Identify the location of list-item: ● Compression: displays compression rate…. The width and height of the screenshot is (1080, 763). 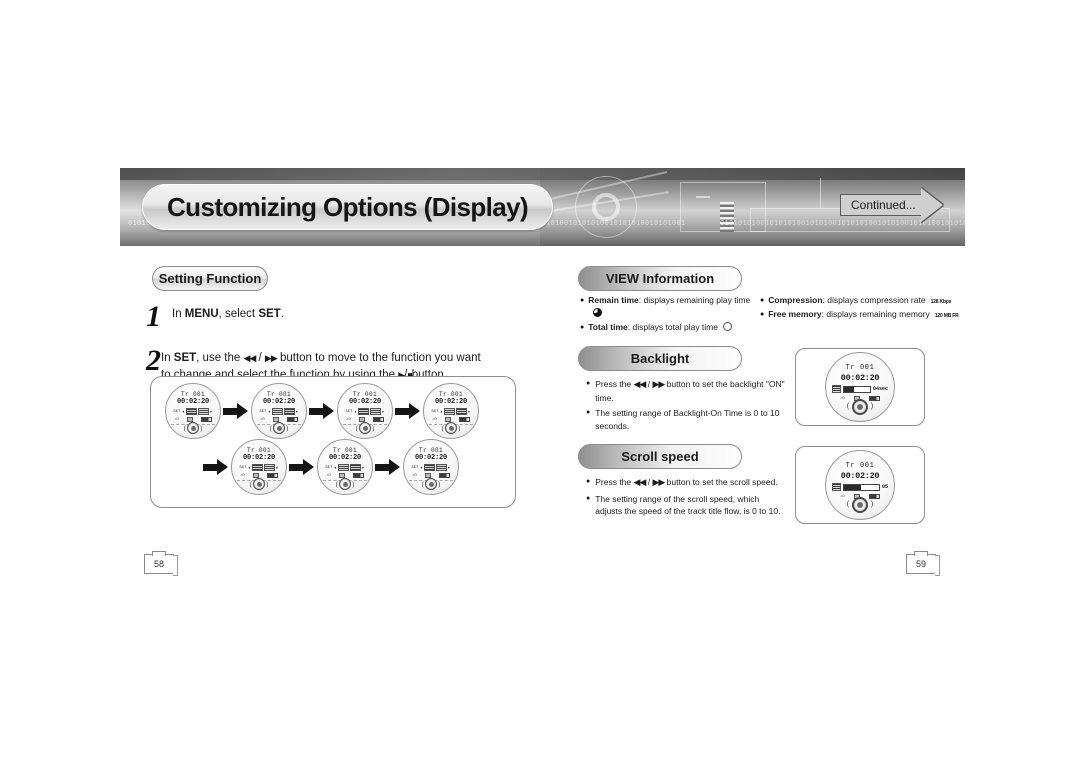
(867, 300).